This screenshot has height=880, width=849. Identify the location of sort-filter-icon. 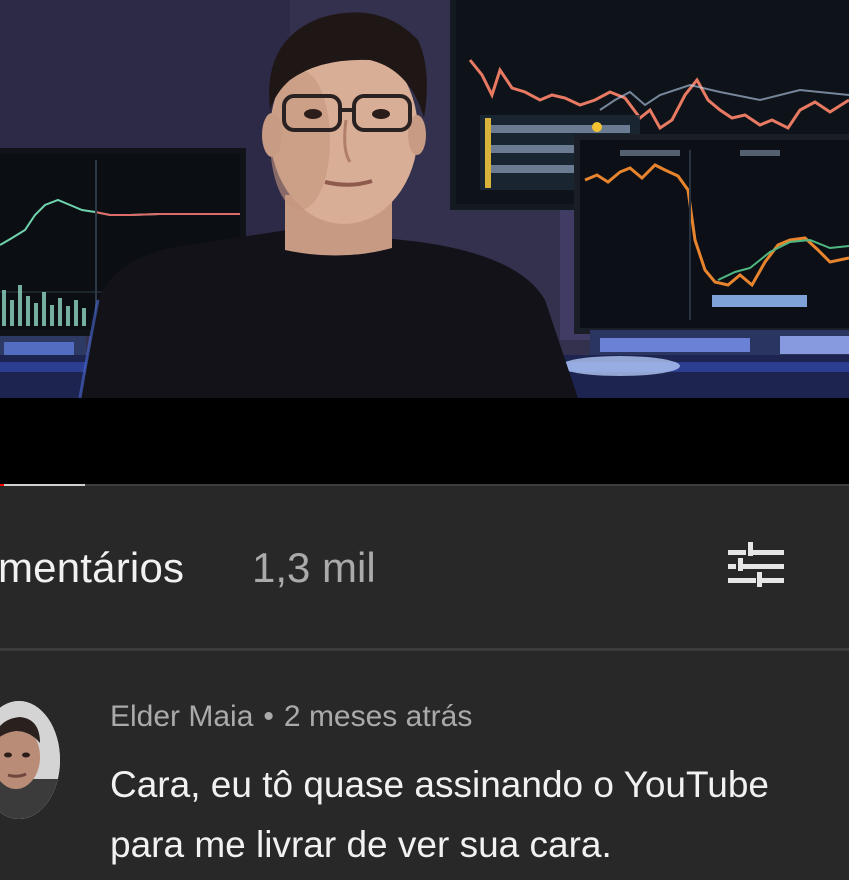
(756, 564).